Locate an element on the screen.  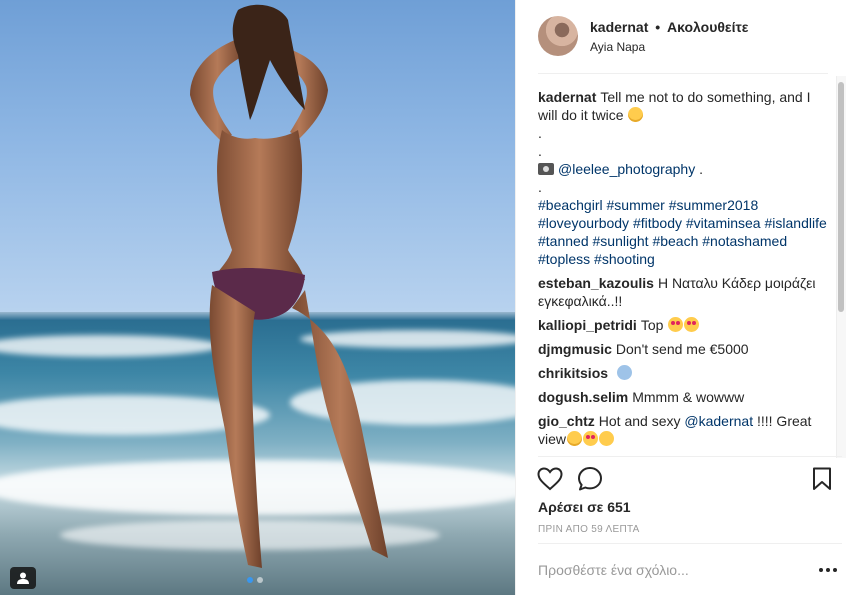
comment-item: kalliopi_petridi Top is located at coordinates (683, 325).